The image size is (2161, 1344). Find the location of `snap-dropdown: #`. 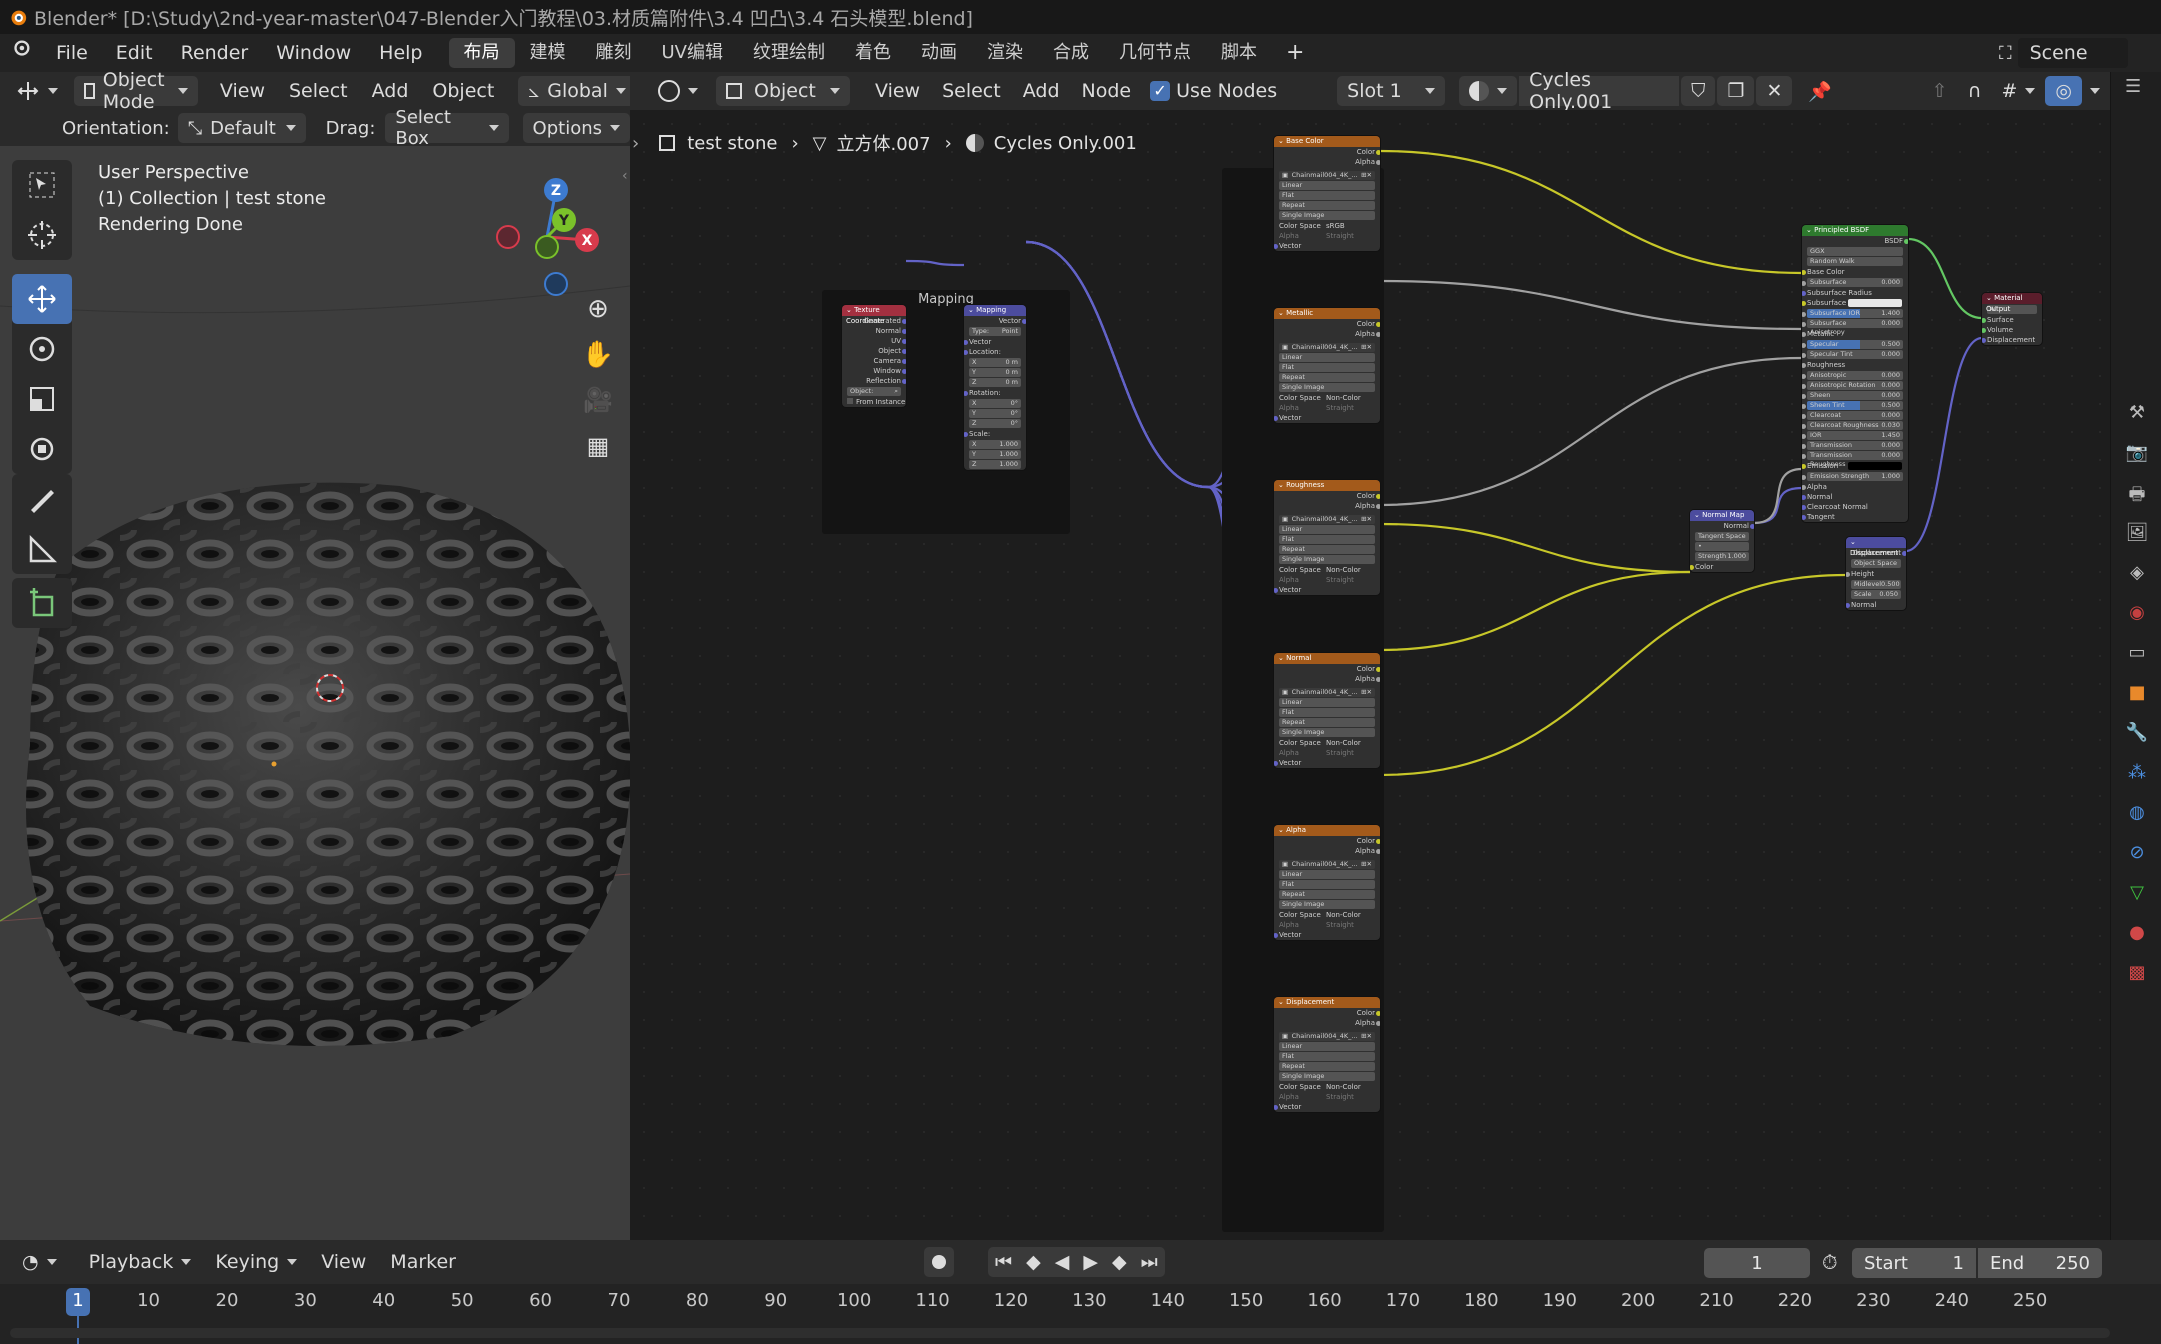

snap-dropdown: # is located at coordinates (2018, 91).